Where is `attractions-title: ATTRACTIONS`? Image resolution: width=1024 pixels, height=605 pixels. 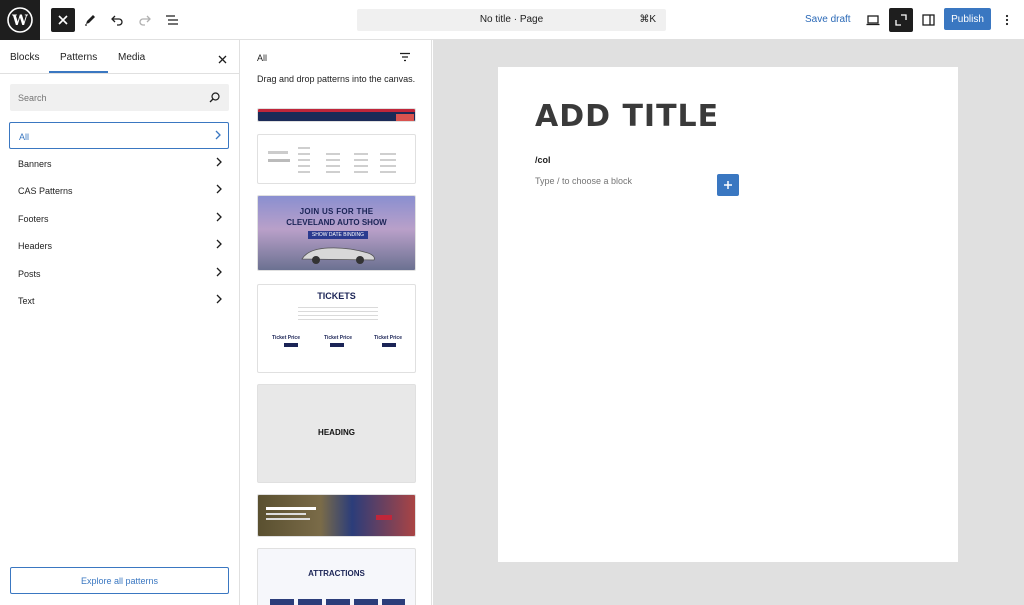
attractions-title: ATTRACTIONS is located at coordinates (336, 573).